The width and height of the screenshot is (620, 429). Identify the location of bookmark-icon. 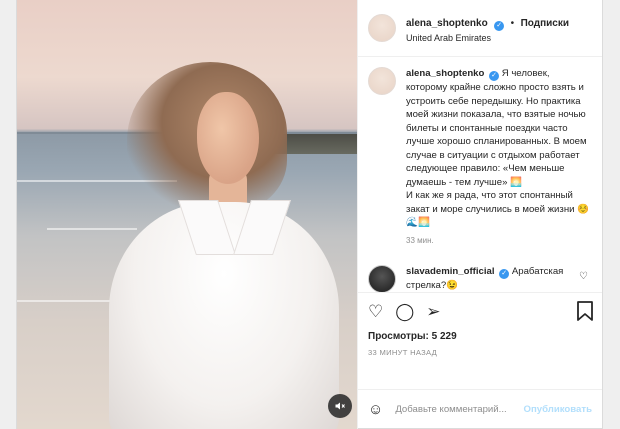
(585, 311).